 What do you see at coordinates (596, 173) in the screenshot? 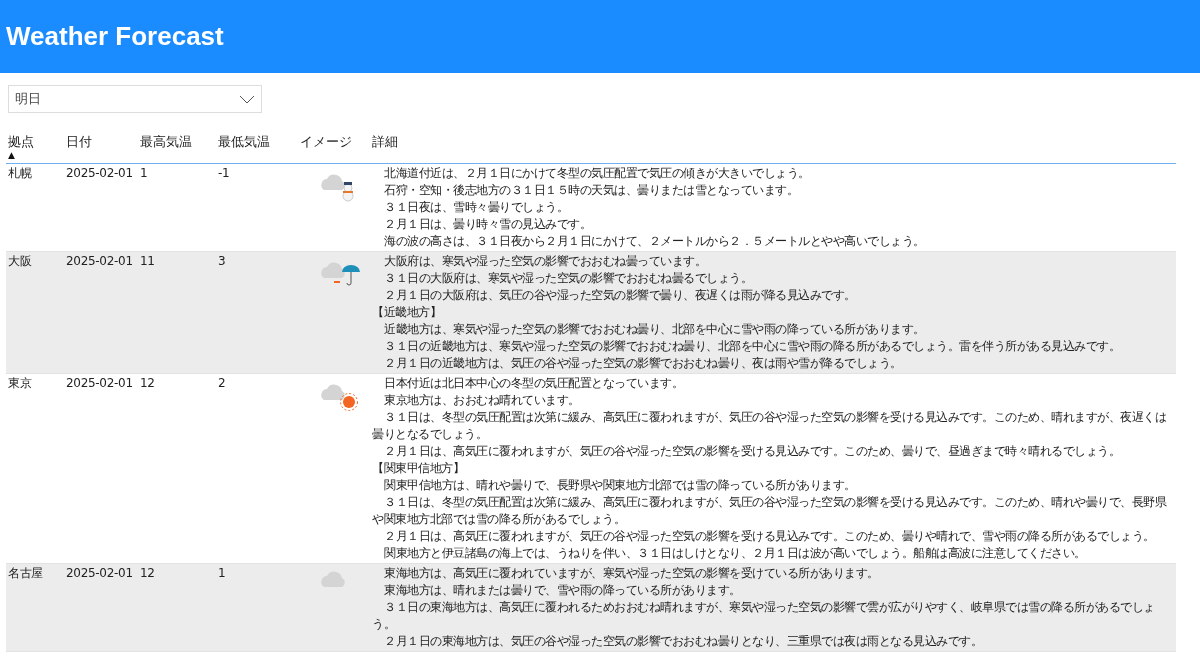
I see `forecast-text: 北海道付近は、２月１日にかけて冬型の気圧配置で気圧の傾きが大きいでしょう。` at bounding box center [596, 173].